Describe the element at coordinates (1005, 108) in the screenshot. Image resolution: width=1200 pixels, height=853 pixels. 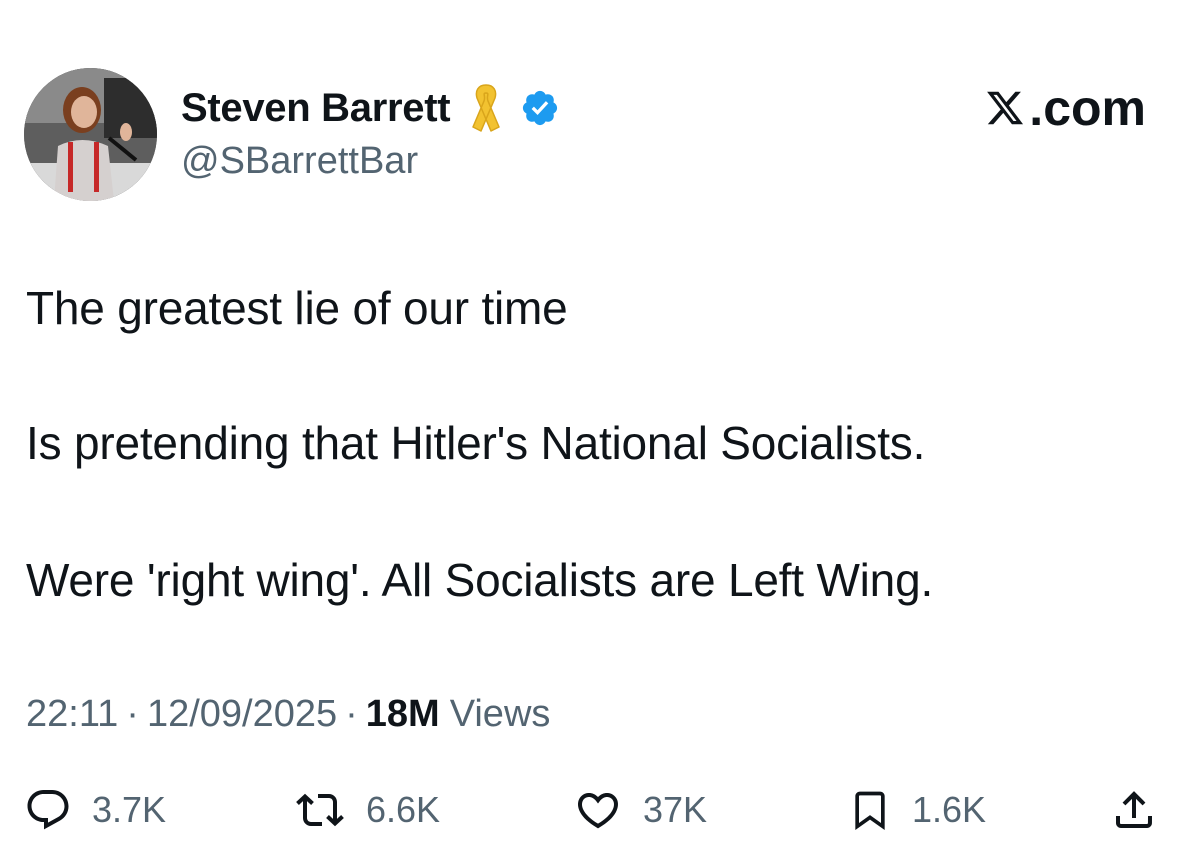
I see `x-logo-icon` at that location.